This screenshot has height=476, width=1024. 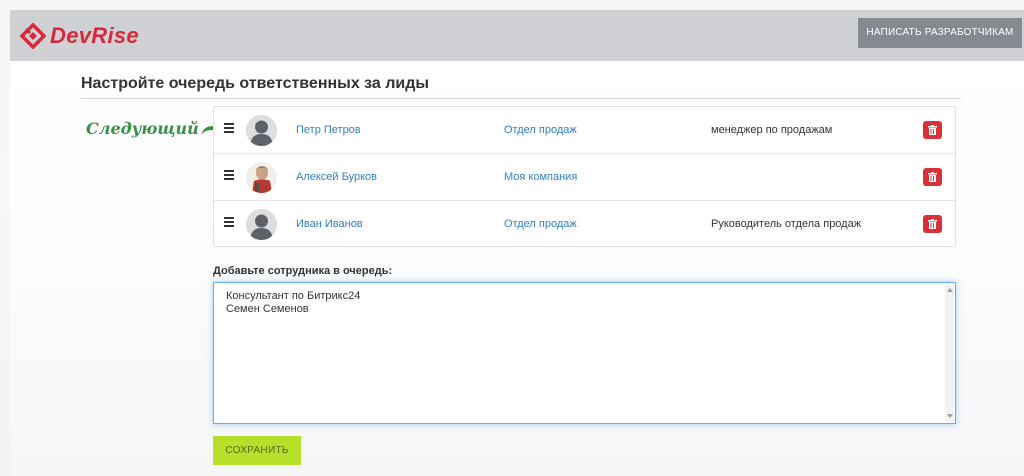 I want to click on logo-text: DevRise, so click(x=94, y=35).